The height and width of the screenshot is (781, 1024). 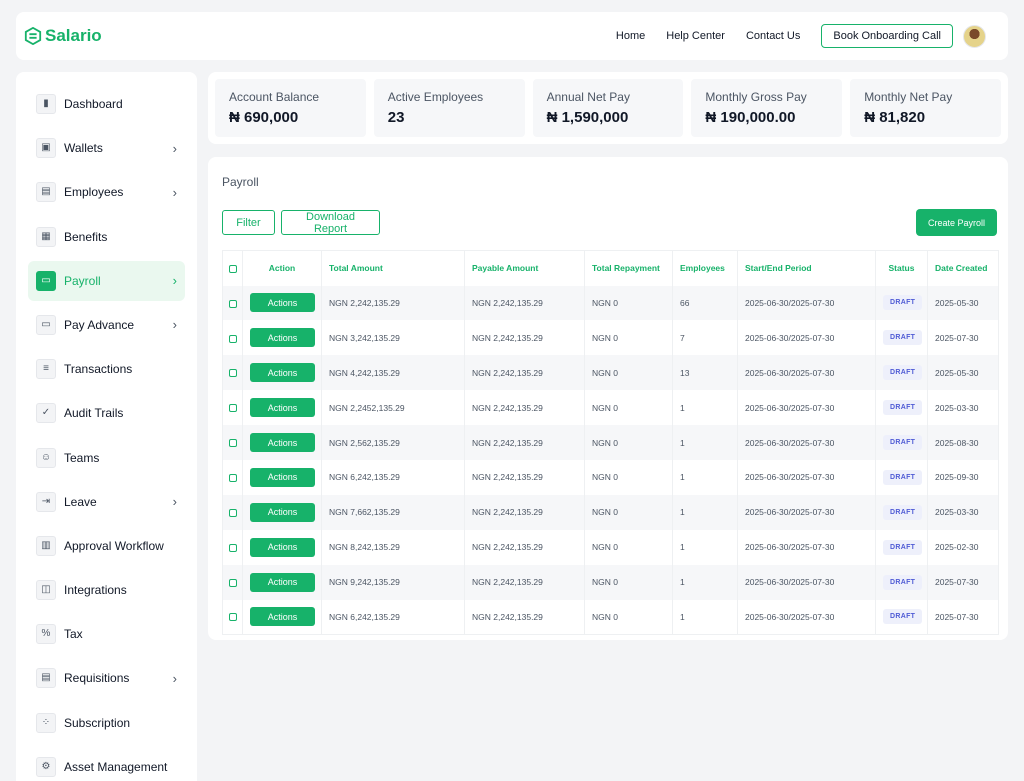 I want to click on receipt-icon: ≡, so click(x=46, y=369).